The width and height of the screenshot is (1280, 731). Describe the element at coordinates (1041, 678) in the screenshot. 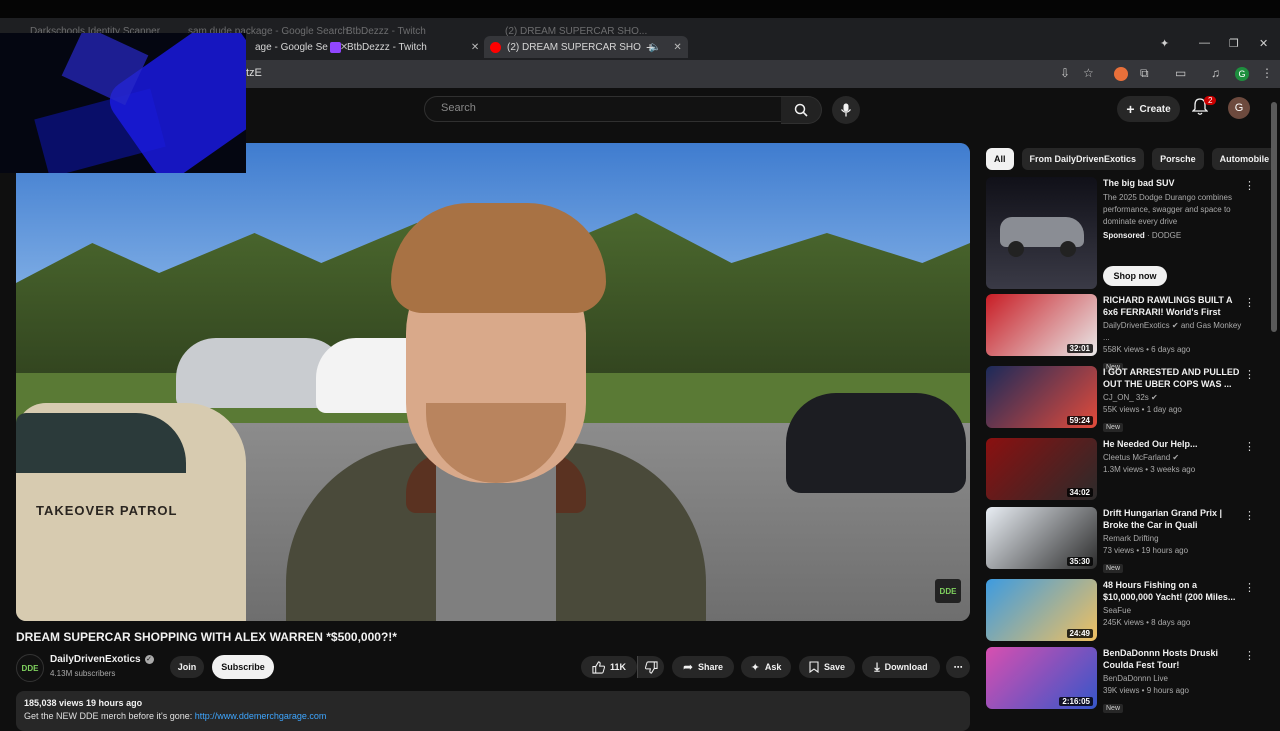

I see `video-thumbnail: 2:16:05` at that location.